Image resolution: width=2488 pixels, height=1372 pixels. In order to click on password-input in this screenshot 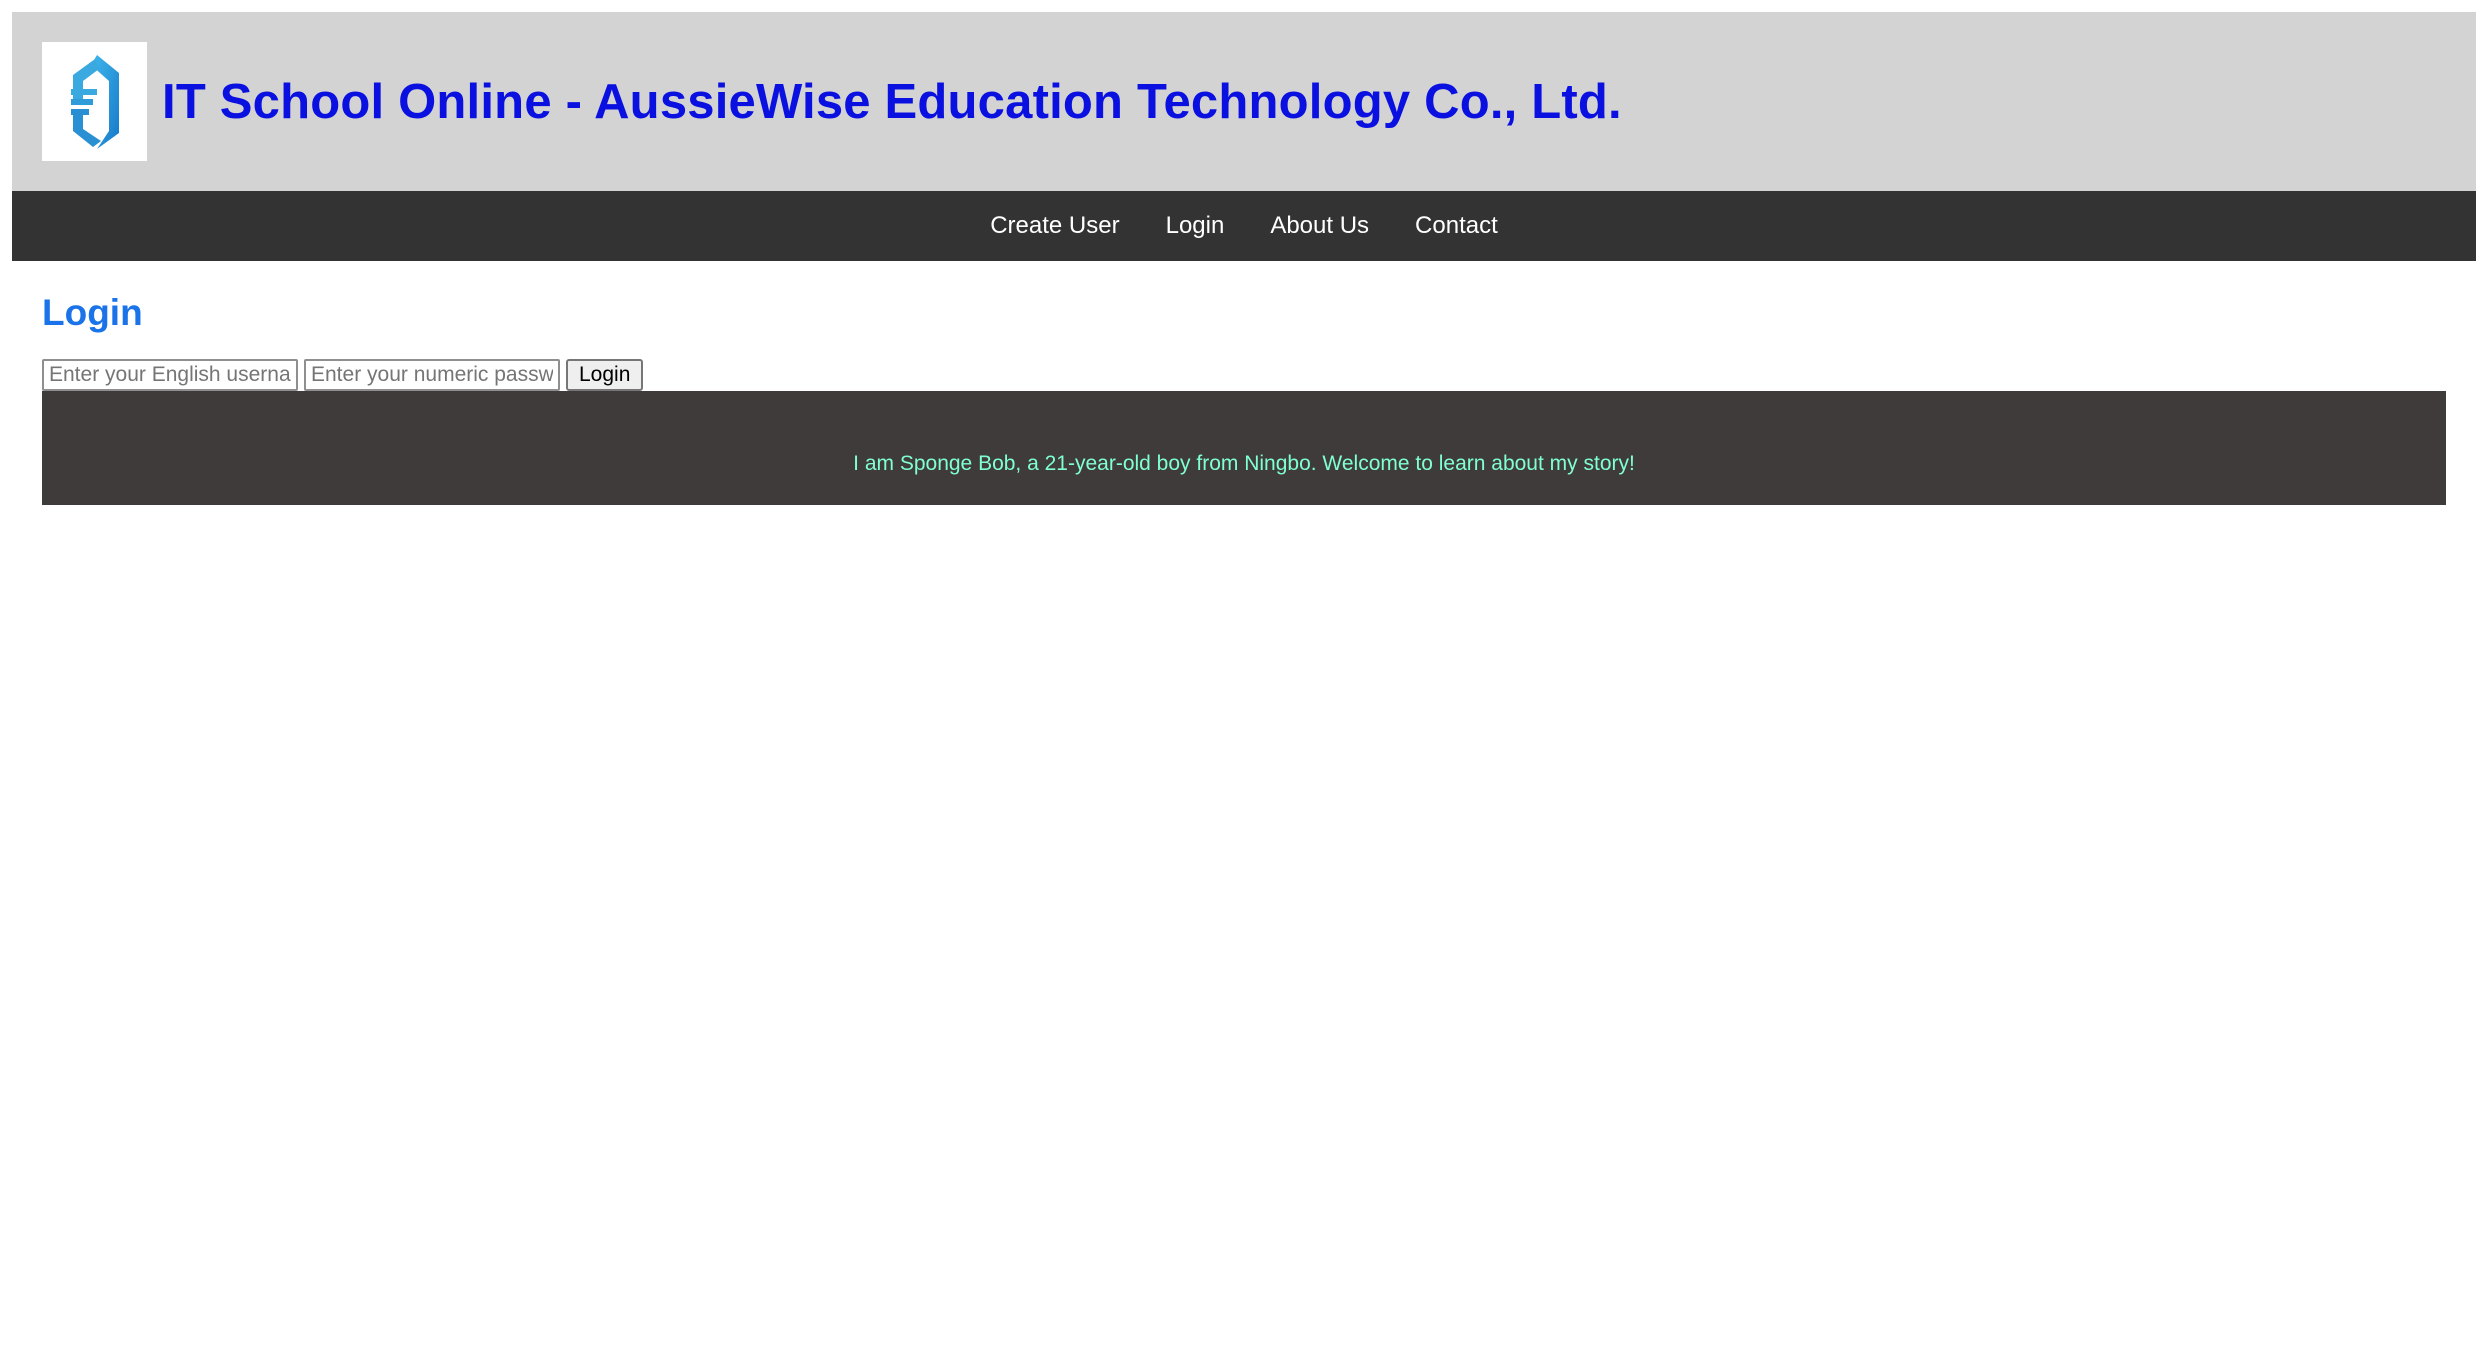, I will do `click(432, 375)`.